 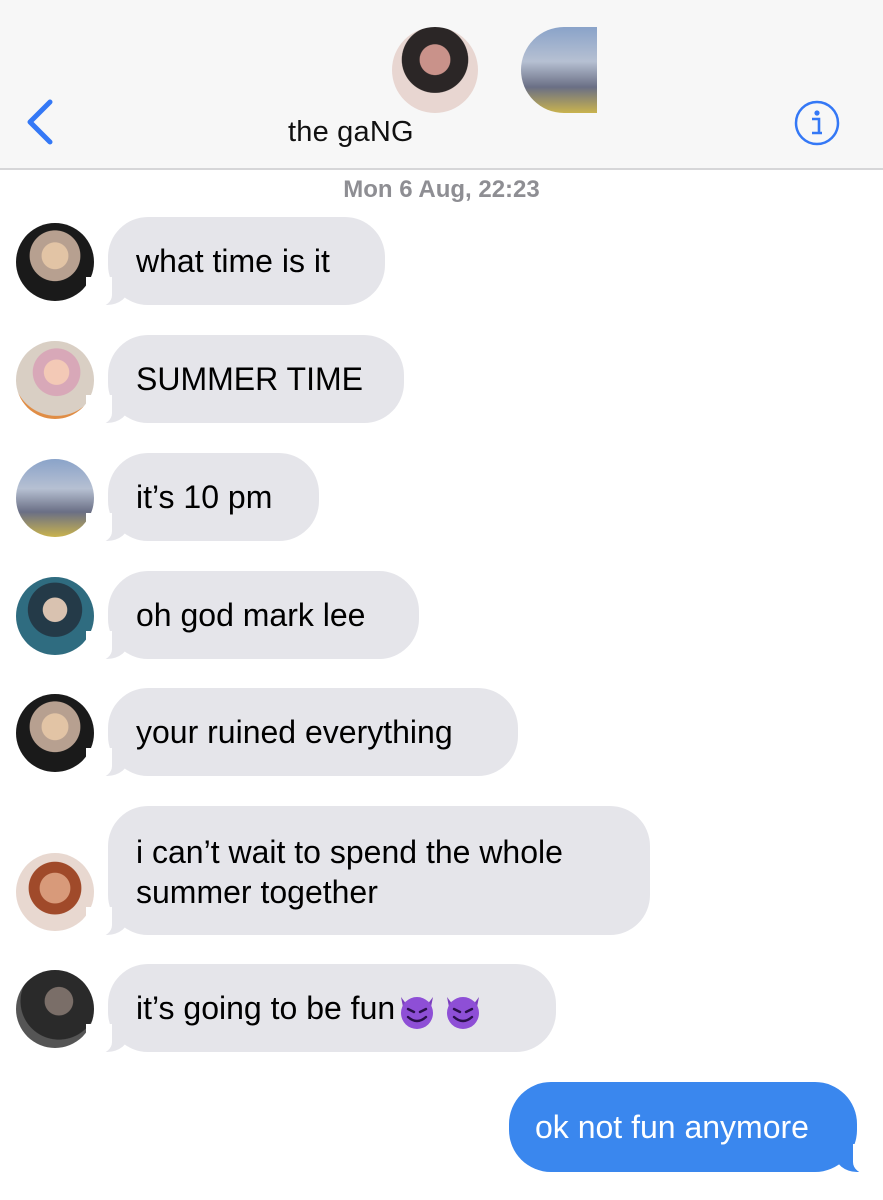 I want to click on message-bubble: oh god mark lee, so click(x=252, y=616).